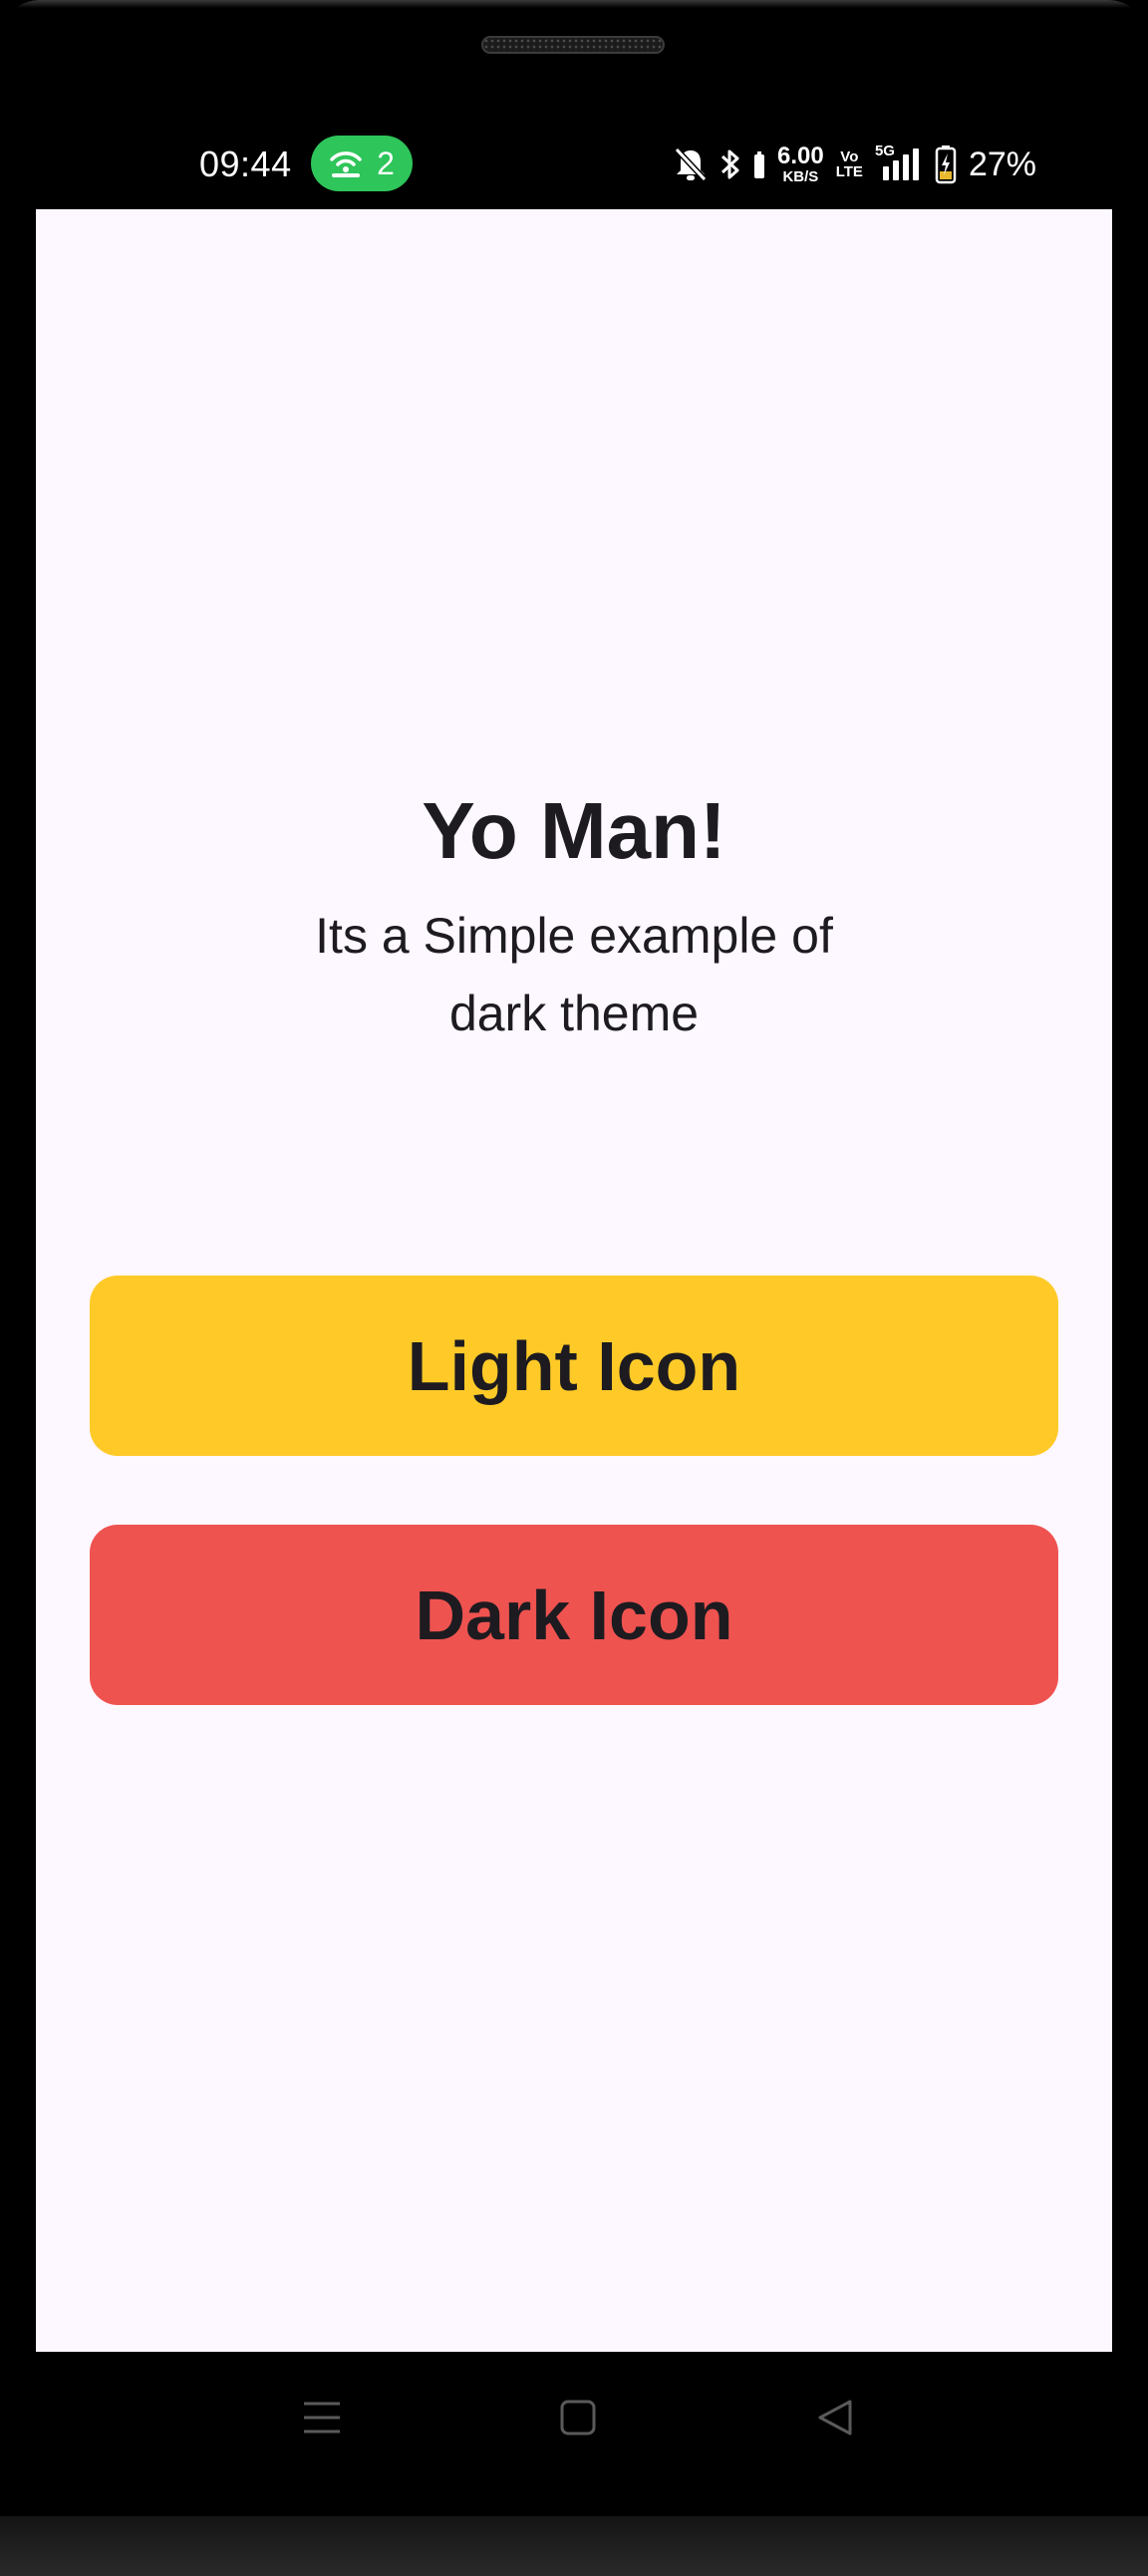 This screenshot has width=1148, height=2576. I want to click on volte-indicator: Vo LTE, so click(849, 164).